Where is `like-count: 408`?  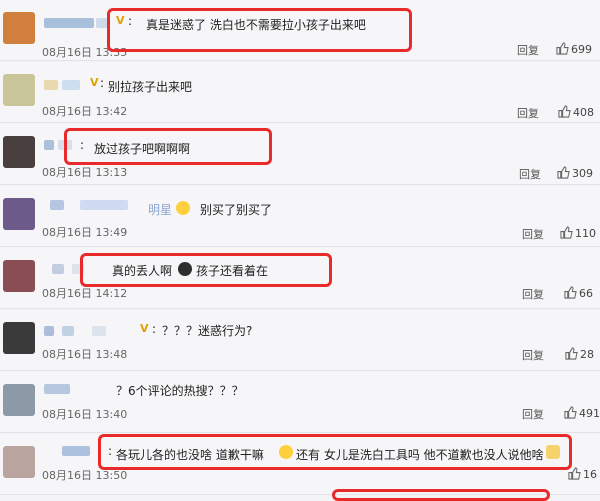
like-count: 408 is located at coordinates (583, 112).